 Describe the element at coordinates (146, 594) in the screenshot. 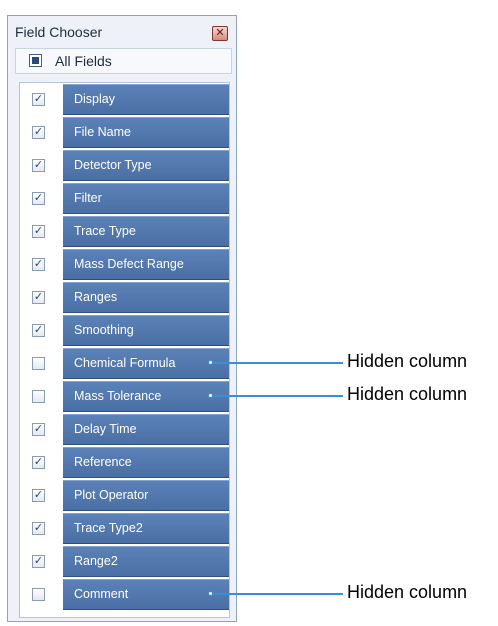

I see `field-label: Comment` at that location.